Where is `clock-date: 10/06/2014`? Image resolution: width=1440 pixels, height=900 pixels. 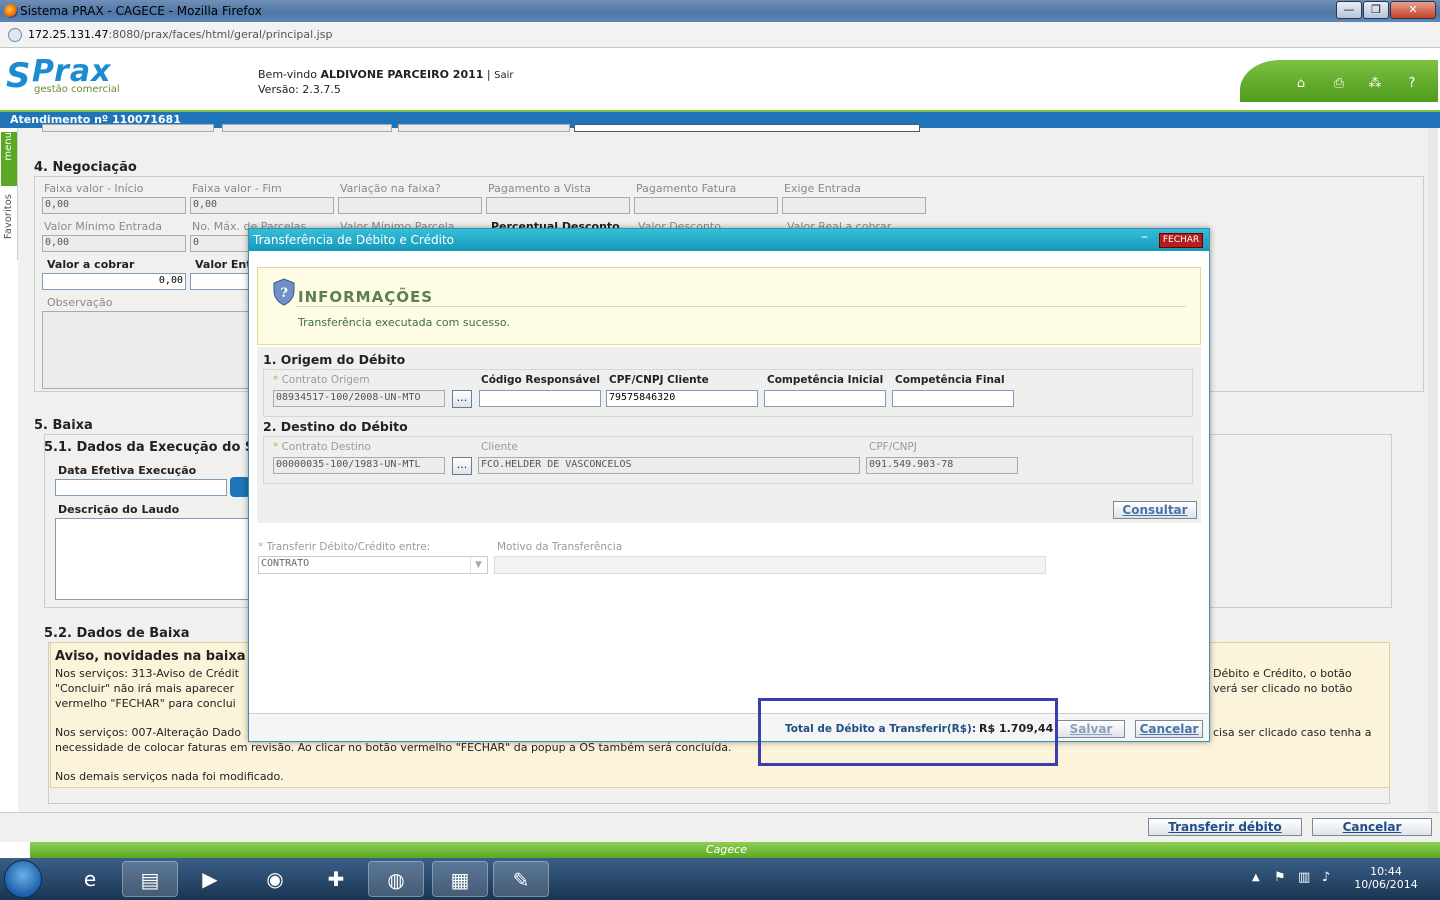
clock-date: 10/06/2014 is located at coordinates (1386, 884).